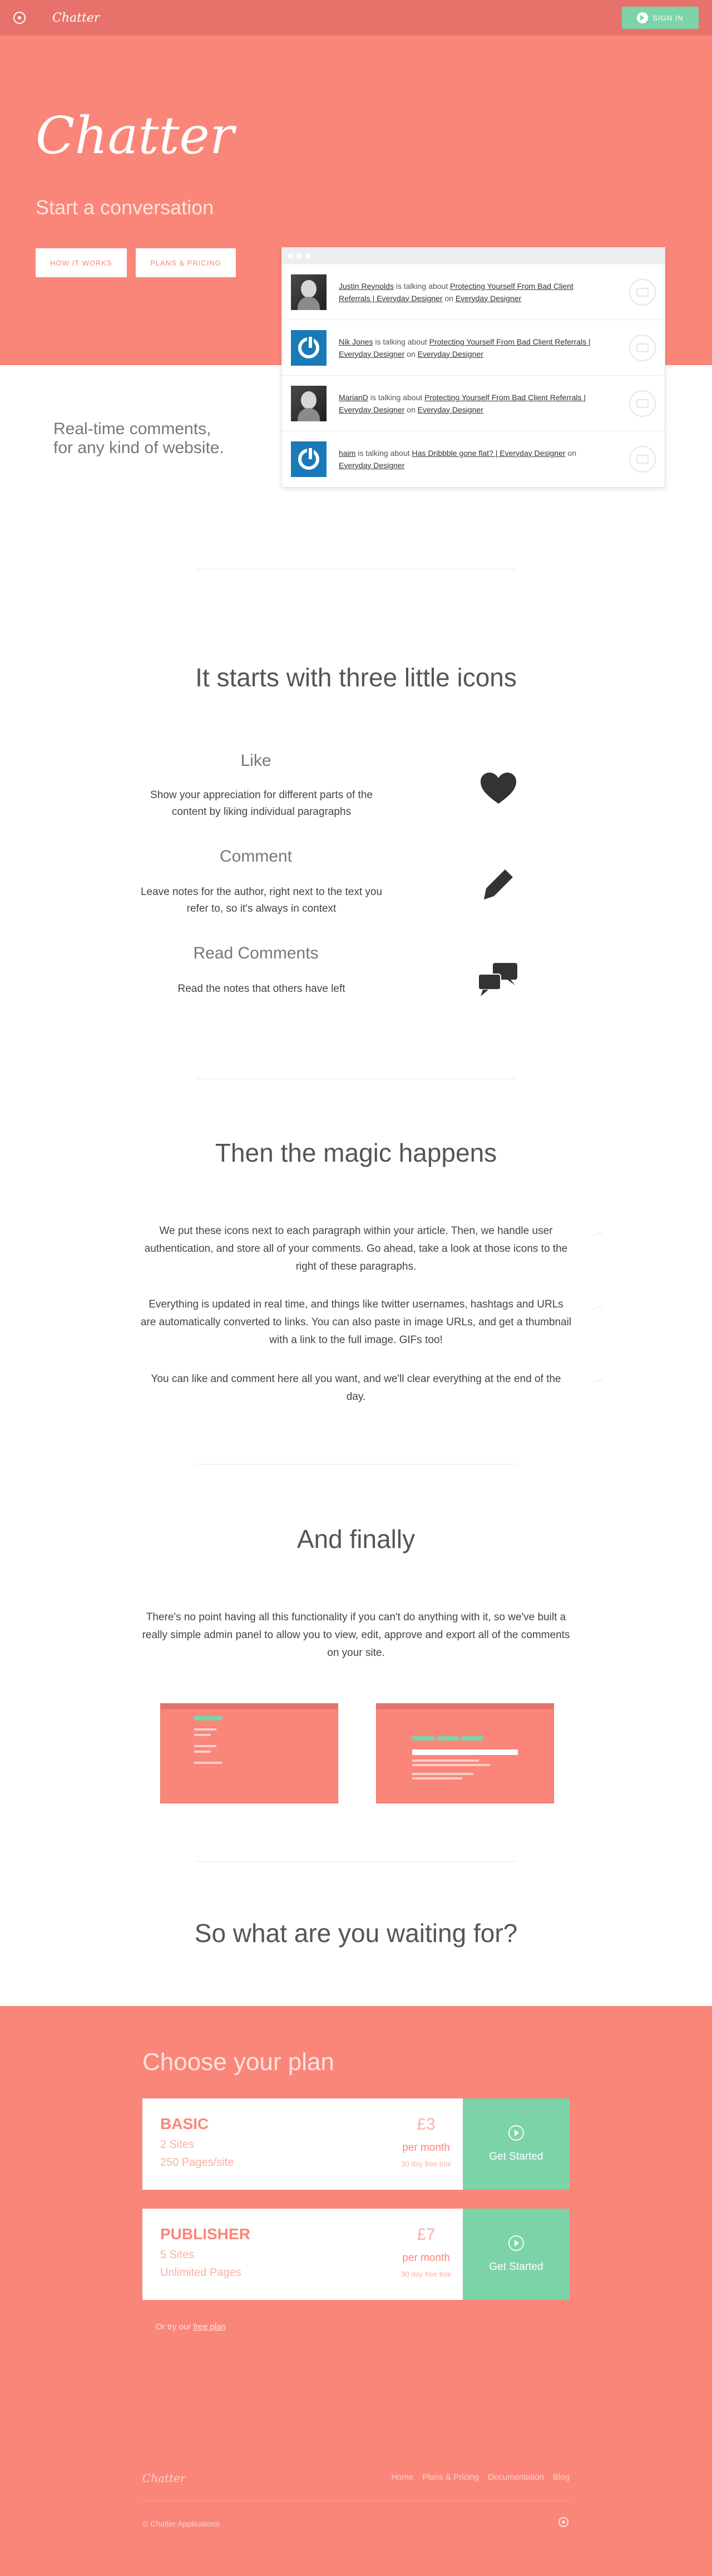 This screenshot has height=2576, width=712. Describe the element at coordinates (255, 760) in the screenshot. I see `feature-title-like: Like` at that location.